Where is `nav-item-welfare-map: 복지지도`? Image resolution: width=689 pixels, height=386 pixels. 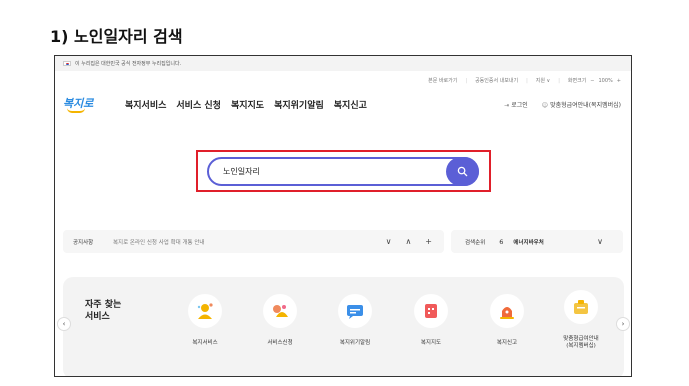
nav-item-welfare-map: 복지지도 is located at coordinates (247, 104).